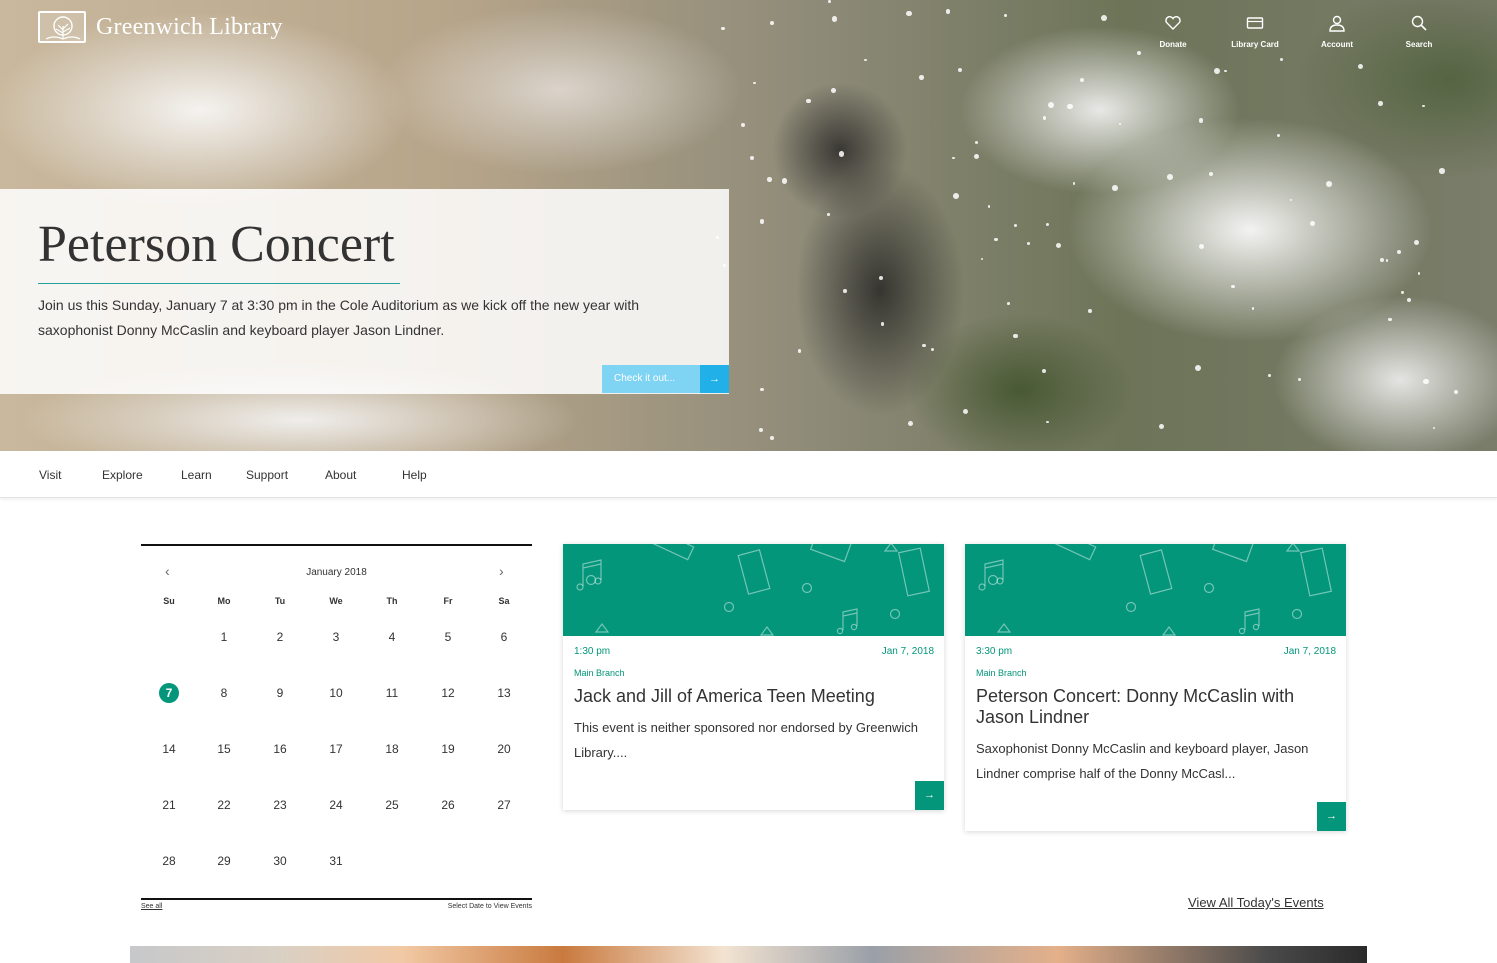 This screenshot has height=963, width=1497. I want to click on calendar-next-button: ›, so click(501, 571).